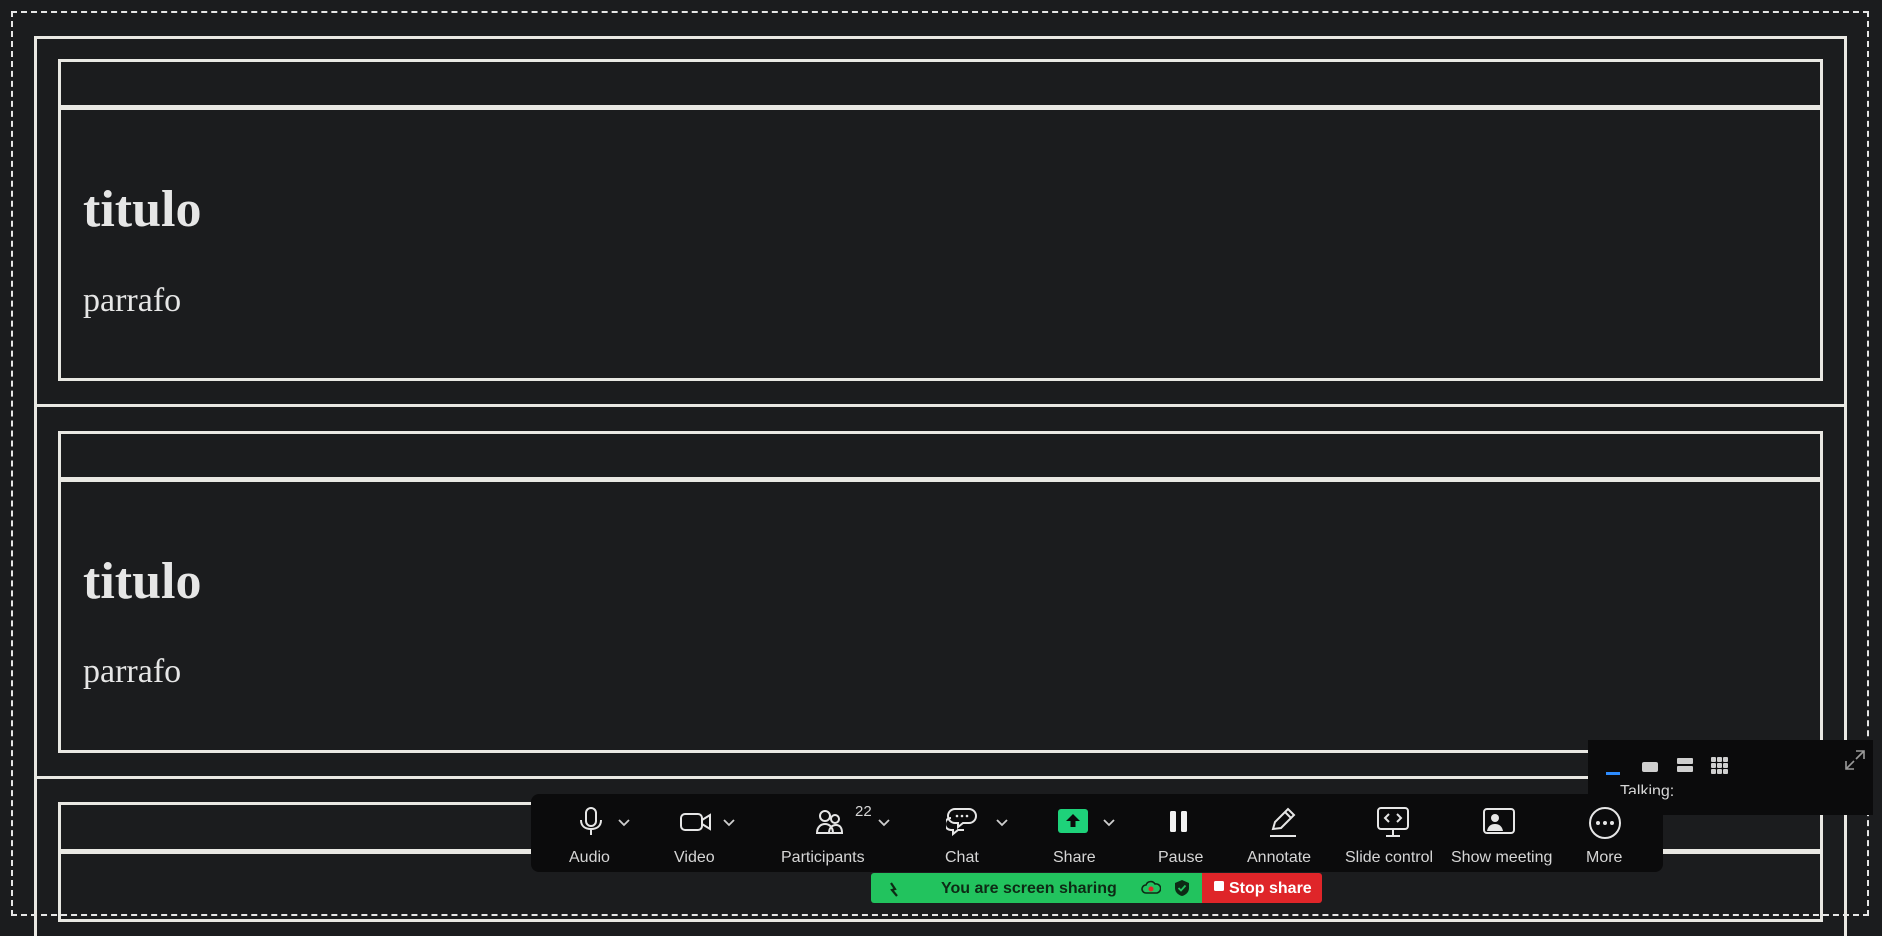 This screenshot has height=936, width=1882. What do you see at coordinates (1219, 886) in the screenshot?
I see `stop-icon` at bounding box center [1219, 886].